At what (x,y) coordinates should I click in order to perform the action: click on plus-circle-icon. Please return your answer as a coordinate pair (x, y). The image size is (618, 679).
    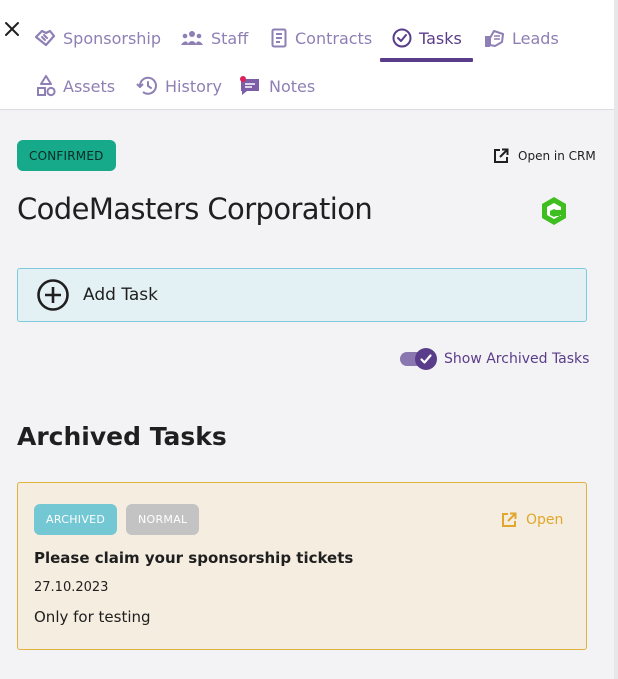
    Looking at the image, I should click on (53, 295).